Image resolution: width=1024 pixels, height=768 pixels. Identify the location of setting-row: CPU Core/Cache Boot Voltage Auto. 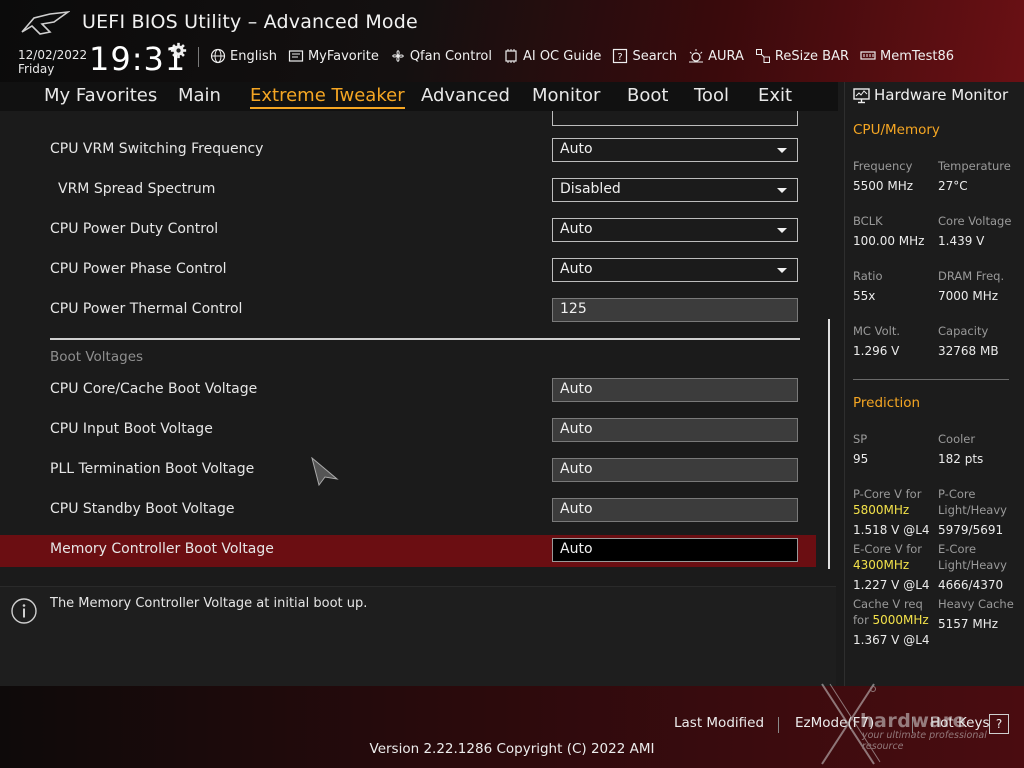
(408, 391).